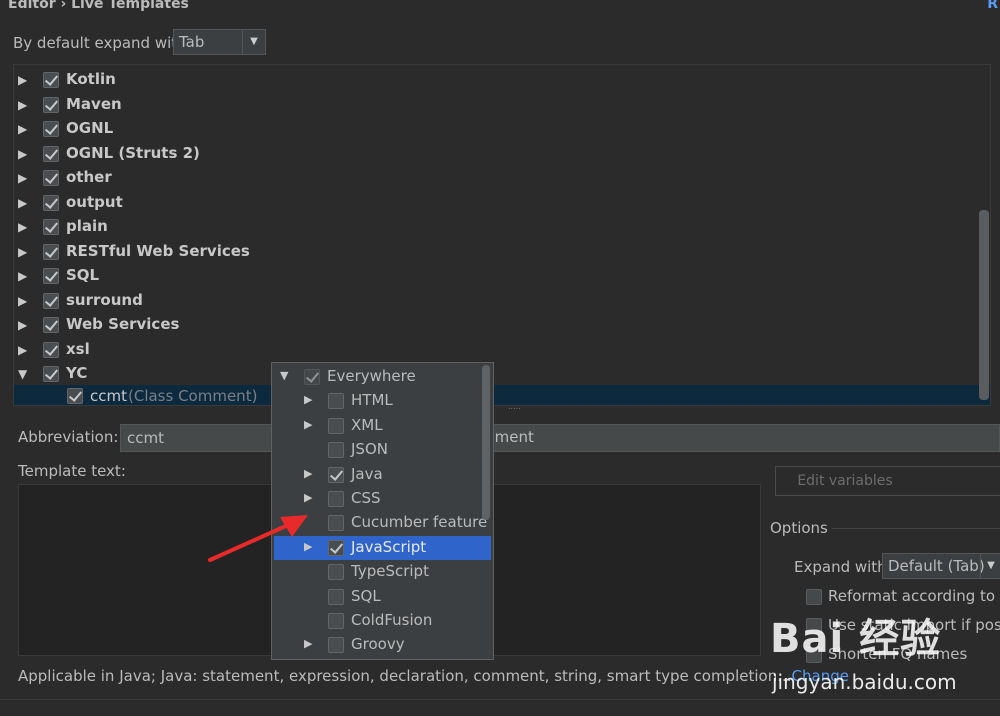  I want to click on context-item-coldfusion: ColdFusion, so click(382, 621).